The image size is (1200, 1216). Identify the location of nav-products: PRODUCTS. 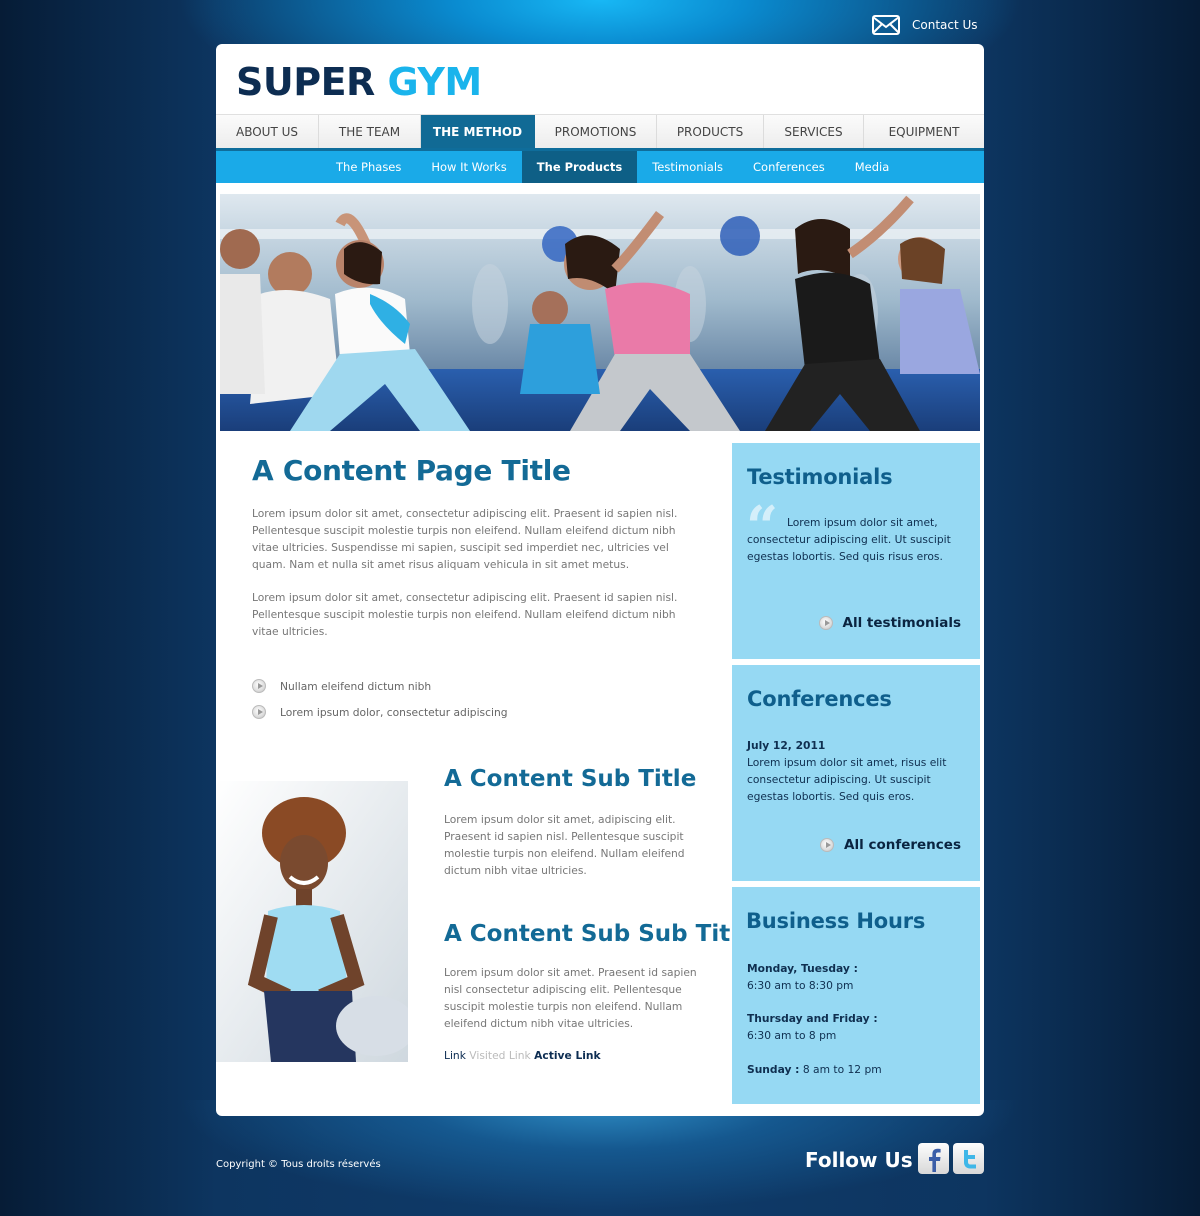
(710, 132).